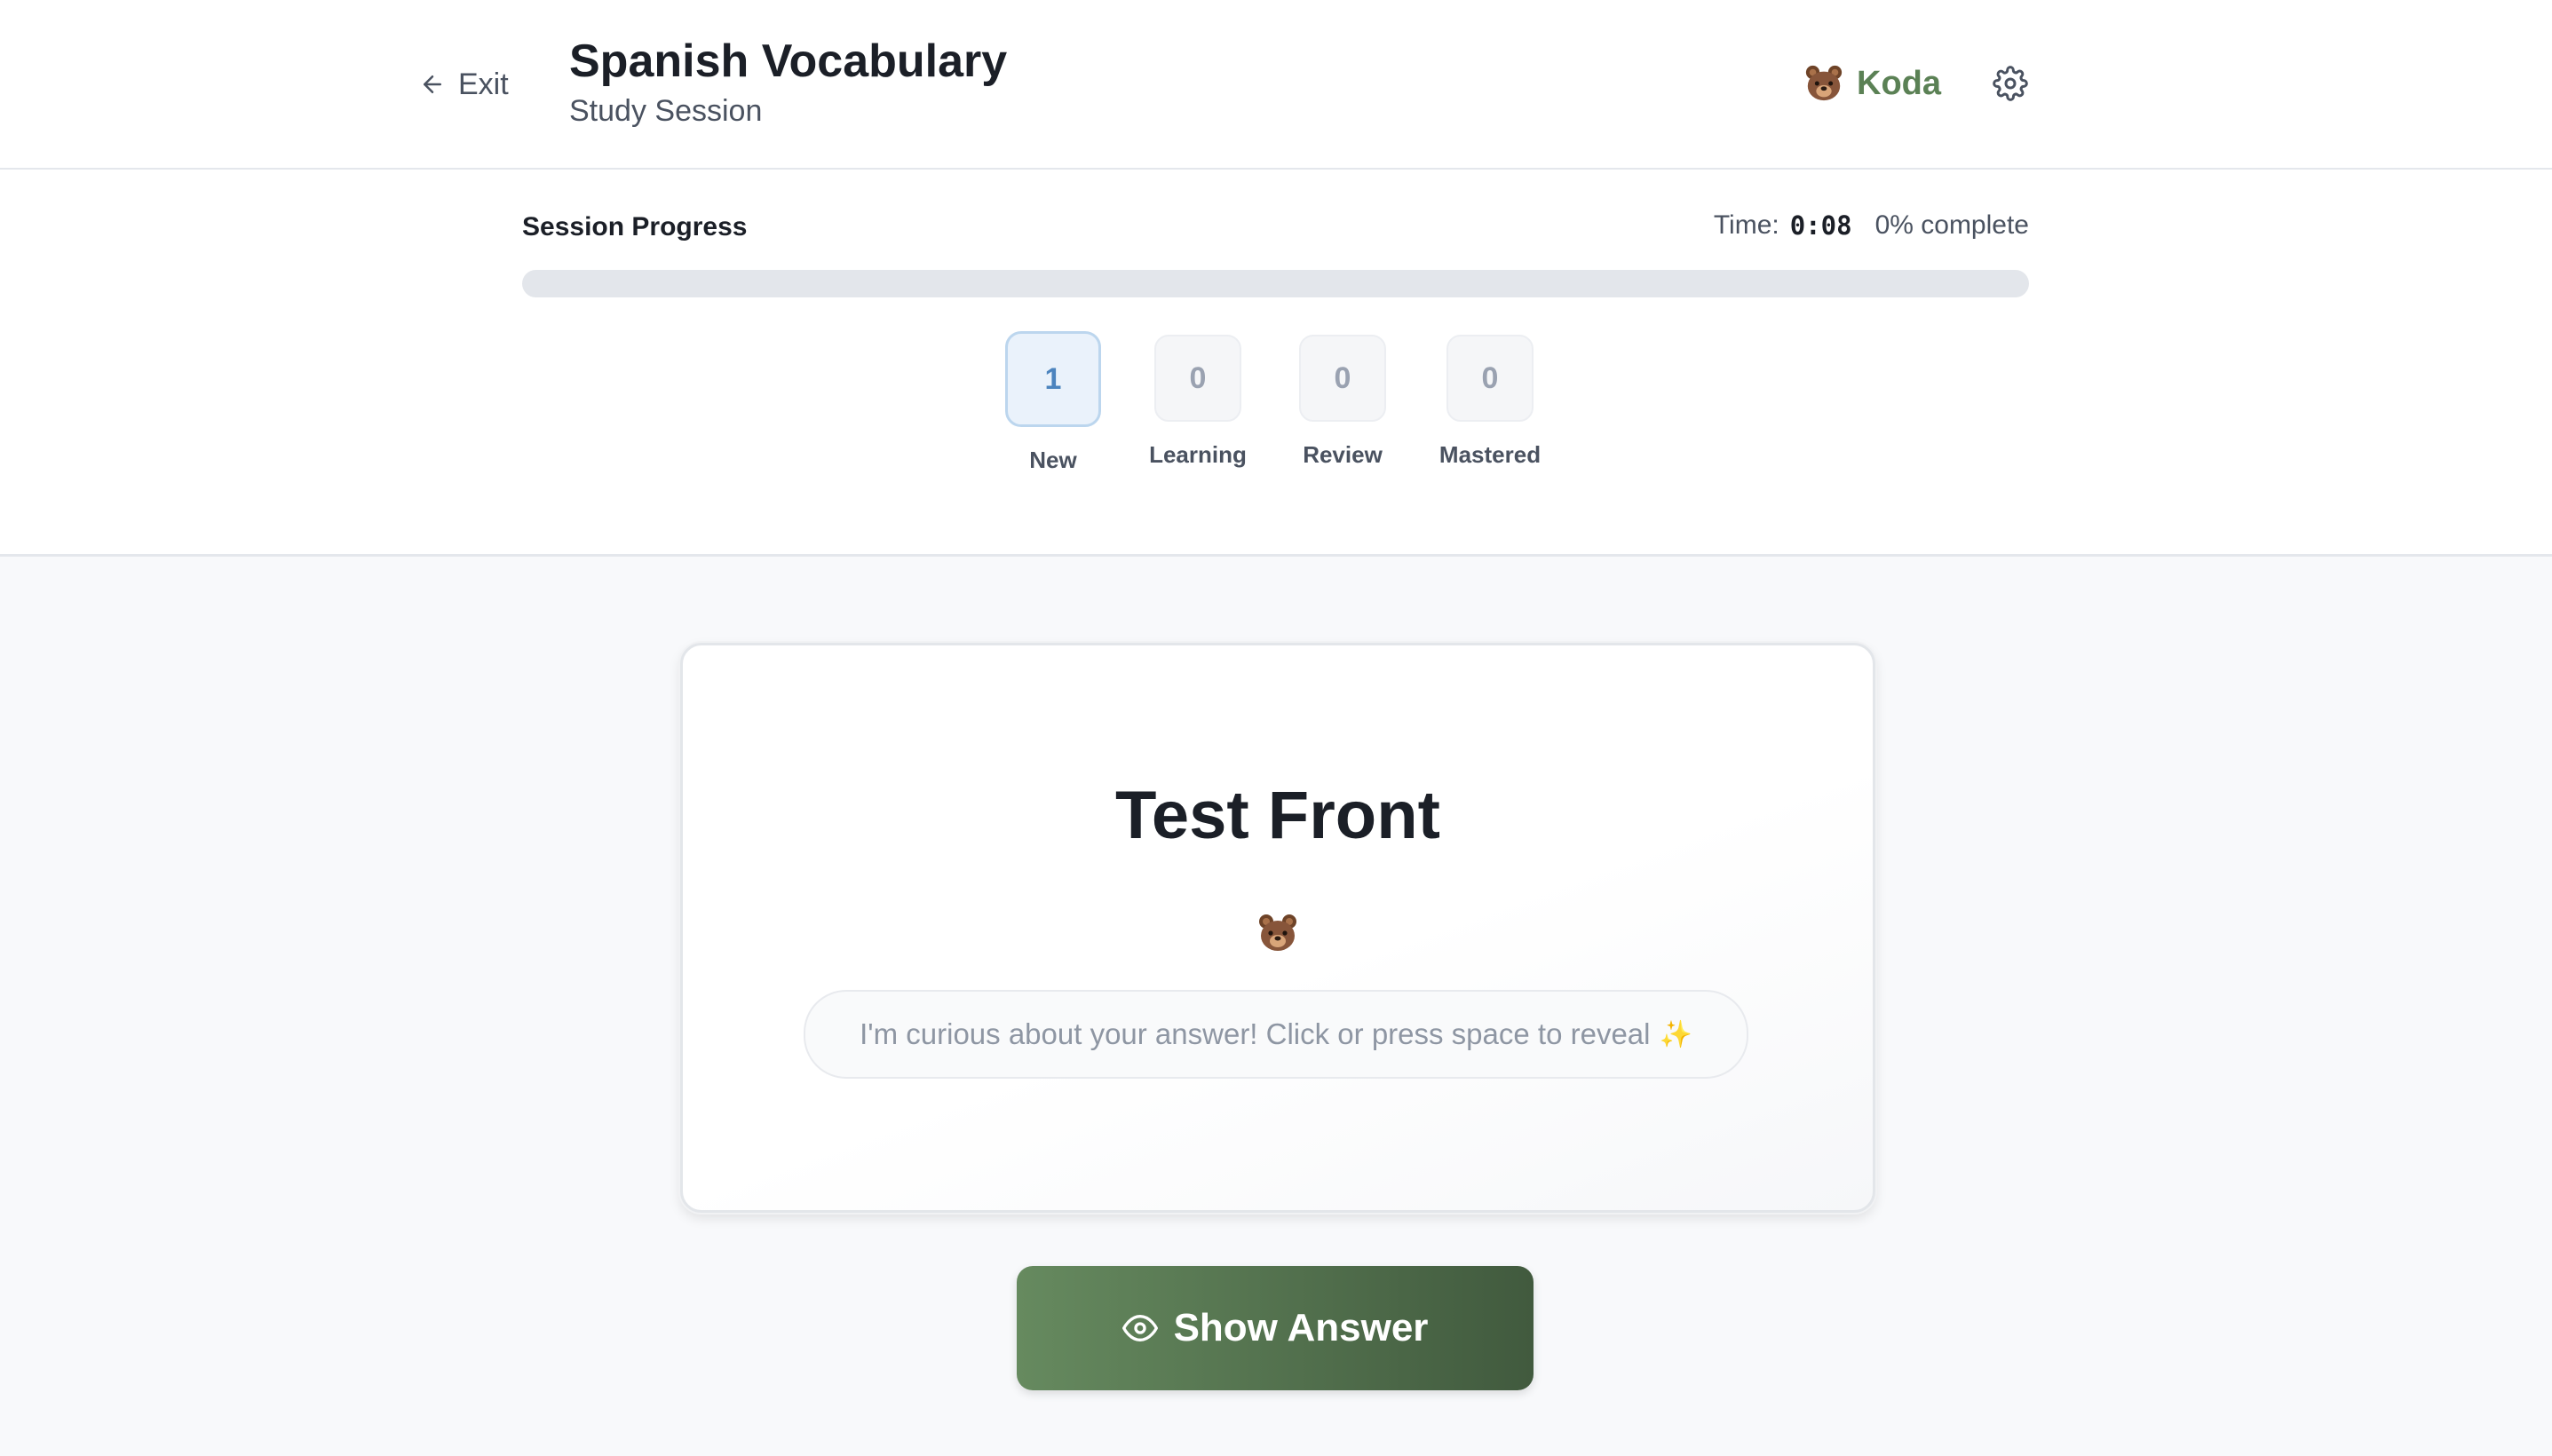 This screenshot has width=2552, height=1456. I want to click on time-label: Time:, so click(1746, 225).